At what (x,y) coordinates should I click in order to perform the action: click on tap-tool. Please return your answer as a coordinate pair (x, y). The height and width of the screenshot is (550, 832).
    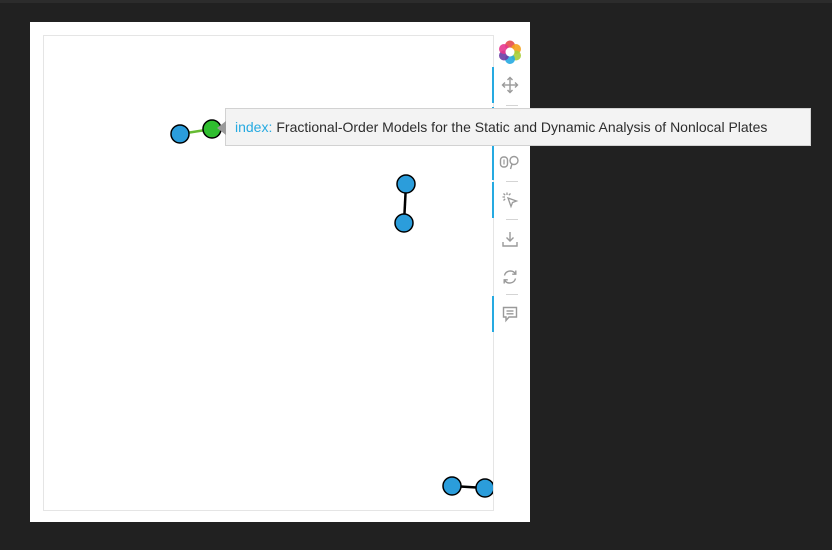
    Looking at the image, I should click on (510, 200).